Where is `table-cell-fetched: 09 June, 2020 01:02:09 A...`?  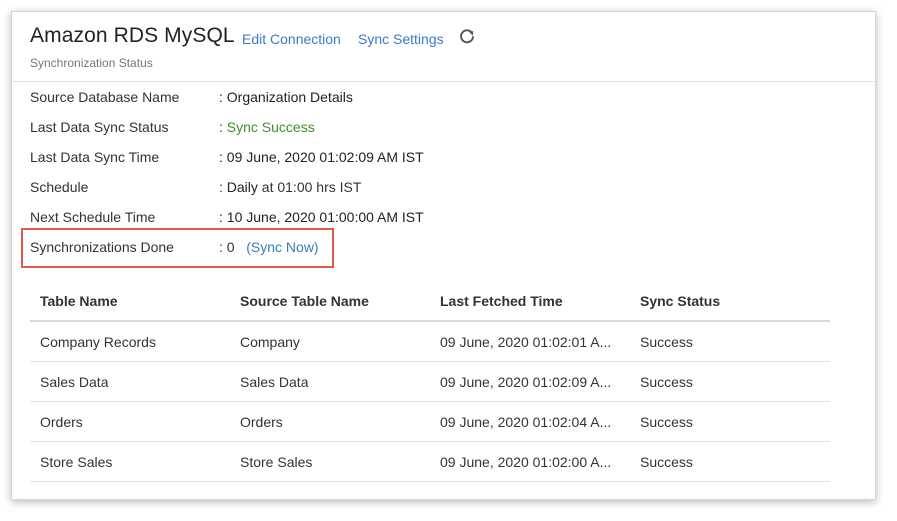 table-cell-fetched: 09 June, 2020 01:02:09 A... is located at coordinates (526, 382).